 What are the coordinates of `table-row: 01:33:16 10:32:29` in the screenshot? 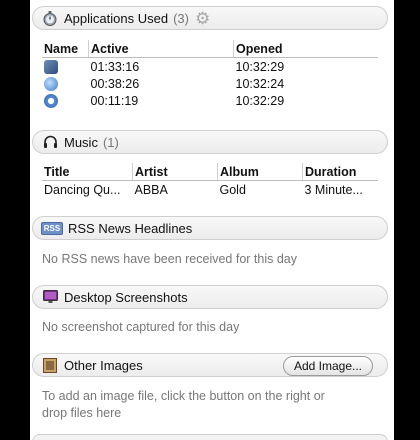 It's located at (210, 67).